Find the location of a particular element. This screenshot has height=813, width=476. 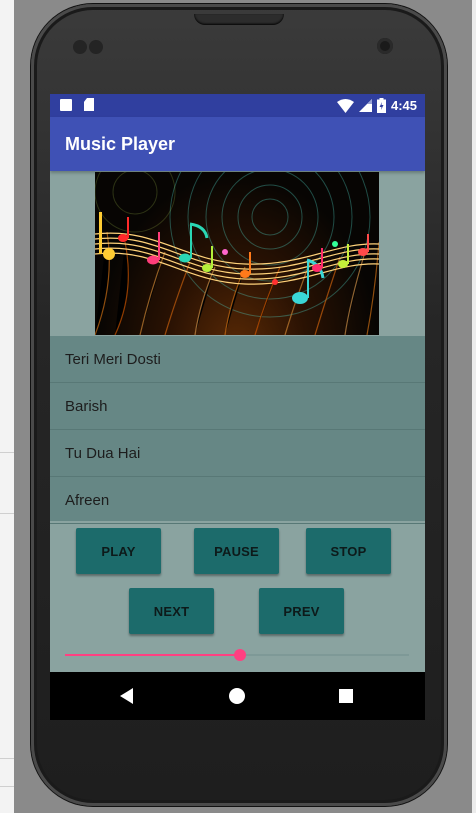

seekbar-thumb is located at coordinates (240, 655).